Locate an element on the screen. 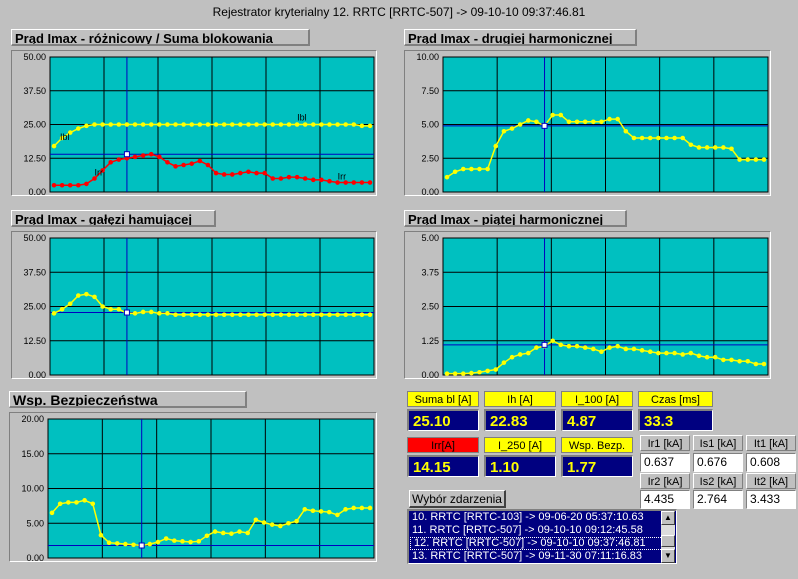 The image size is (798, 579). panel-title-2nd-harmonic: Prąd Imax - drugiej harmonicznej is located at coordinates (520, 37).